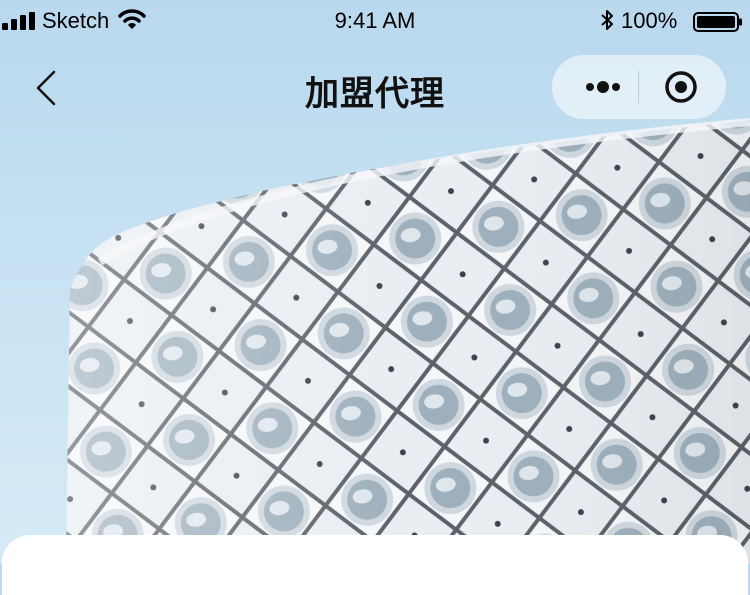 The width and height of the screenshot is (750, 595). I want to click on more-button, so click(603, 87).